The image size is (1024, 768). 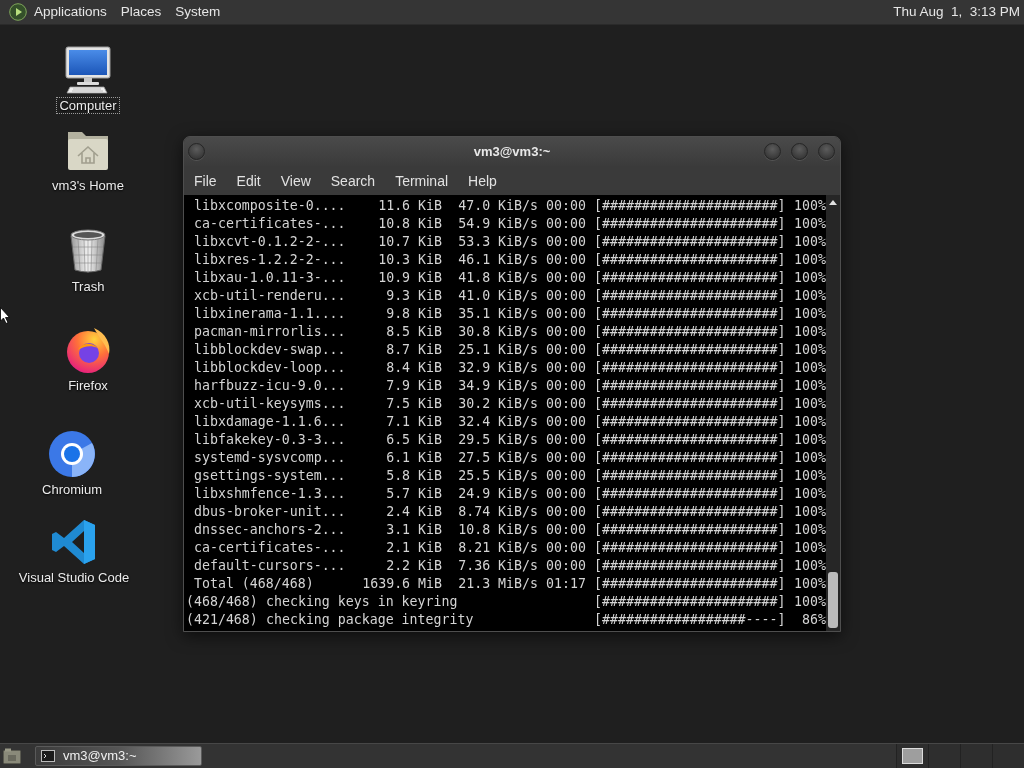 What do you see at coordinates (248, 180) in the screenshot?
I see `menu-item: Edit` at bounding box center [248, 180].